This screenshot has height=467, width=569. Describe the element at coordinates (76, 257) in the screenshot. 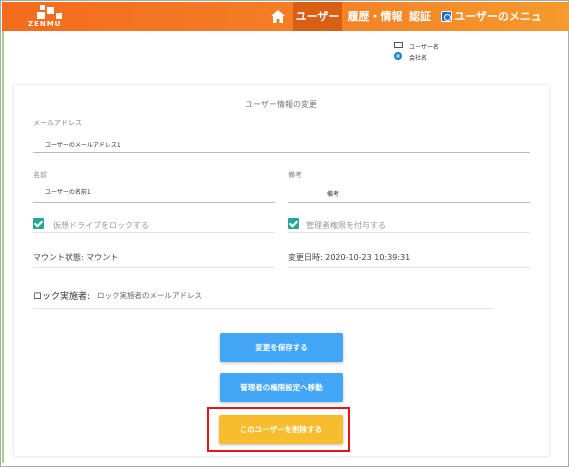

I see `mount-status: マウント状態: マウント` at that location.